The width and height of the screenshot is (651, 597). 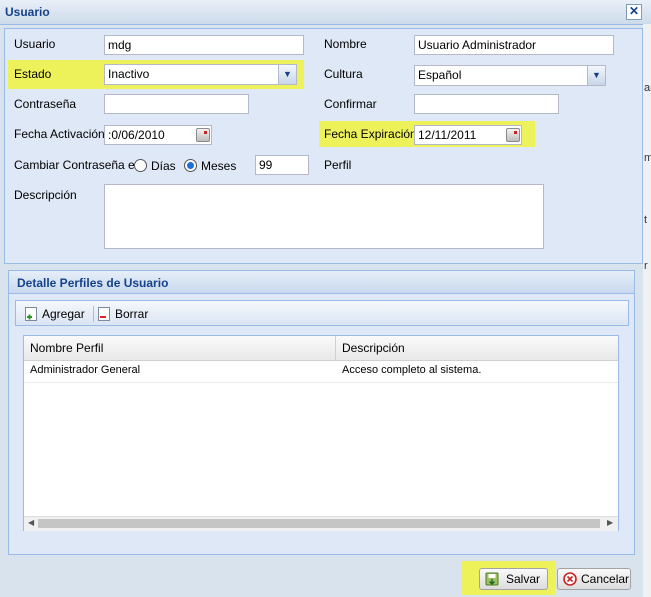 What do you see at coordinates (350, 104) in the screenshot?
I see `confirmar-label: Confirmar` at bounding box center [350, 104].